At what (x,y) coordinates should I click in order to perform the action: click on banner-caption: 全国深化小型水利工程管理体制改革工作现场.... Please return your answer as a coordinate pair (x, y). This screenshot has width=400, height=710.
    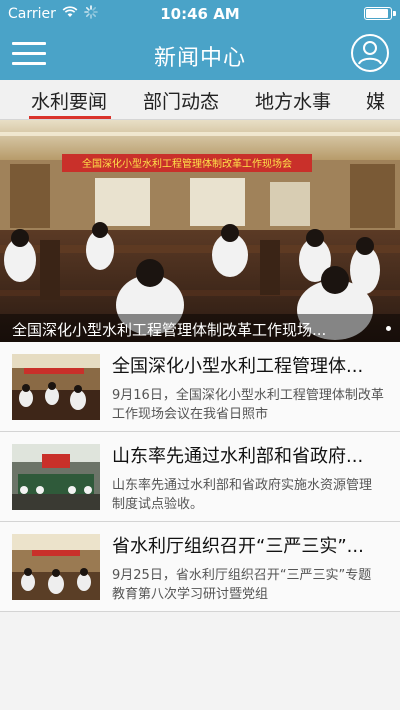
    Looking at the image, I should click on (200, 328).